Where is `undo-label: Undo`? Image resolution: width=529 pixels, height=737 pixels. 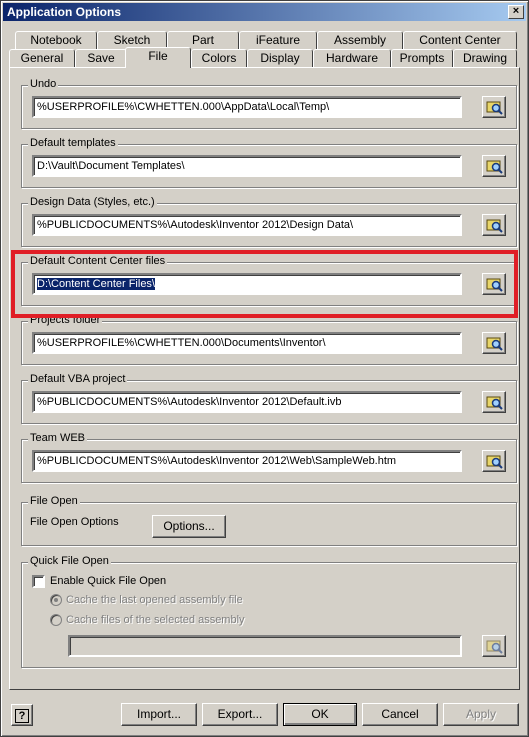
undo-label: Undo is located at coordinates (43, 84).